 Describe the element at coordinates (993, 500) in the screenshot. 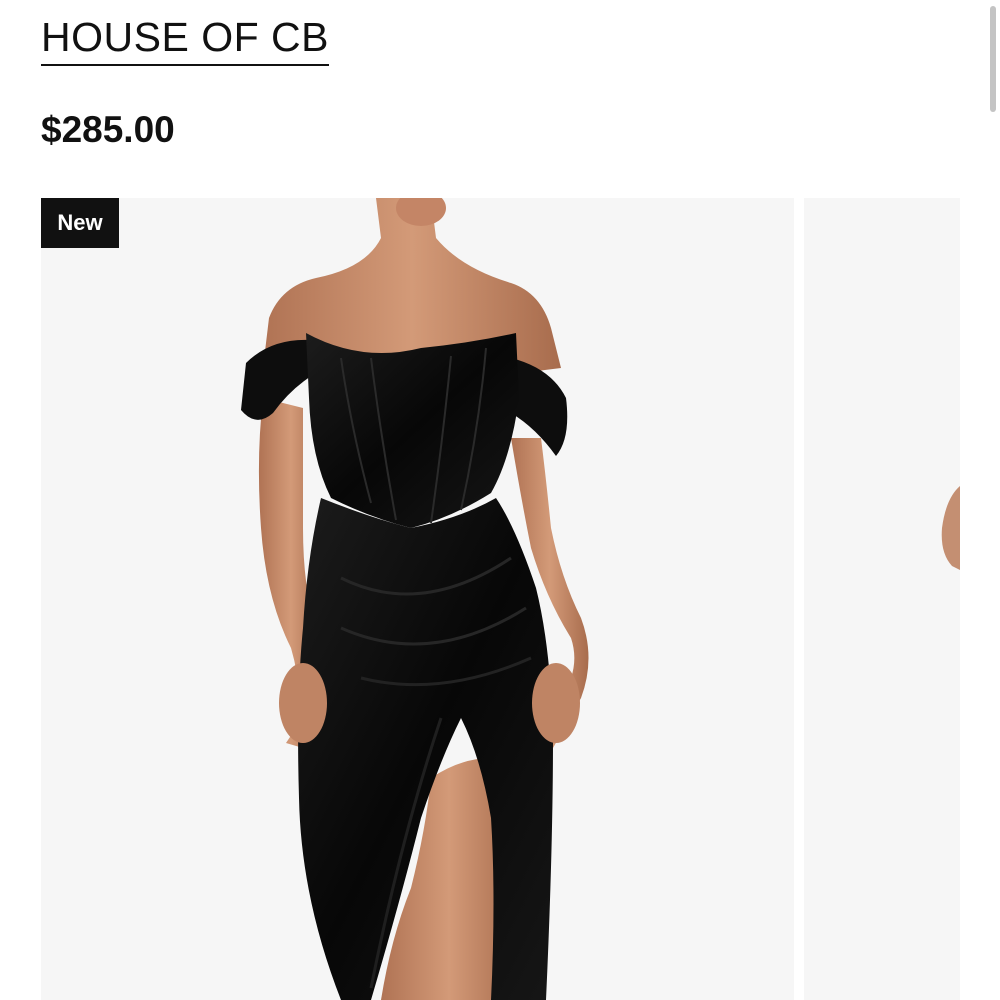

I see `page-scrollbar` at that location.